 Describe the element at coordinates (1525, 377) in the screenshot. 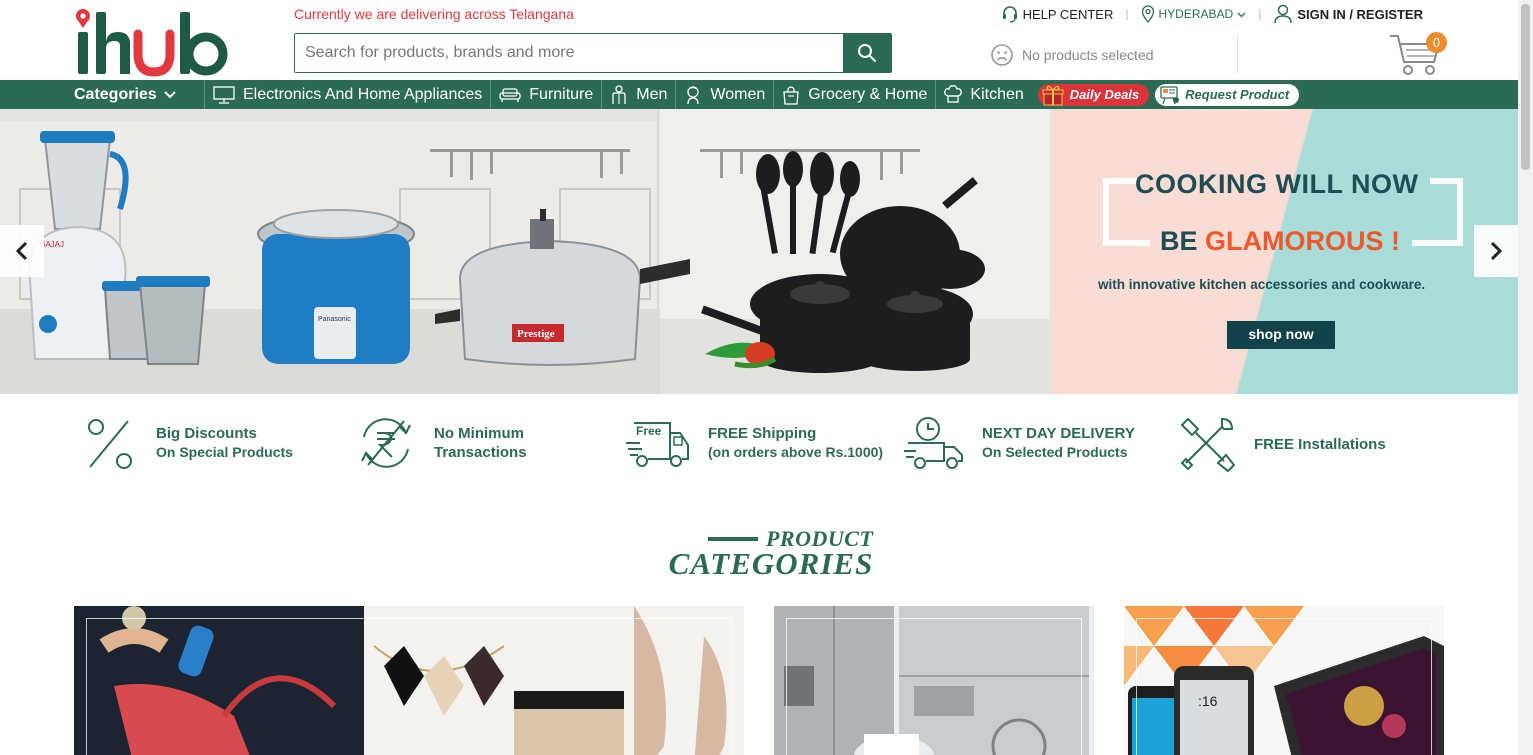

I see `page-scrollbar` at that location.